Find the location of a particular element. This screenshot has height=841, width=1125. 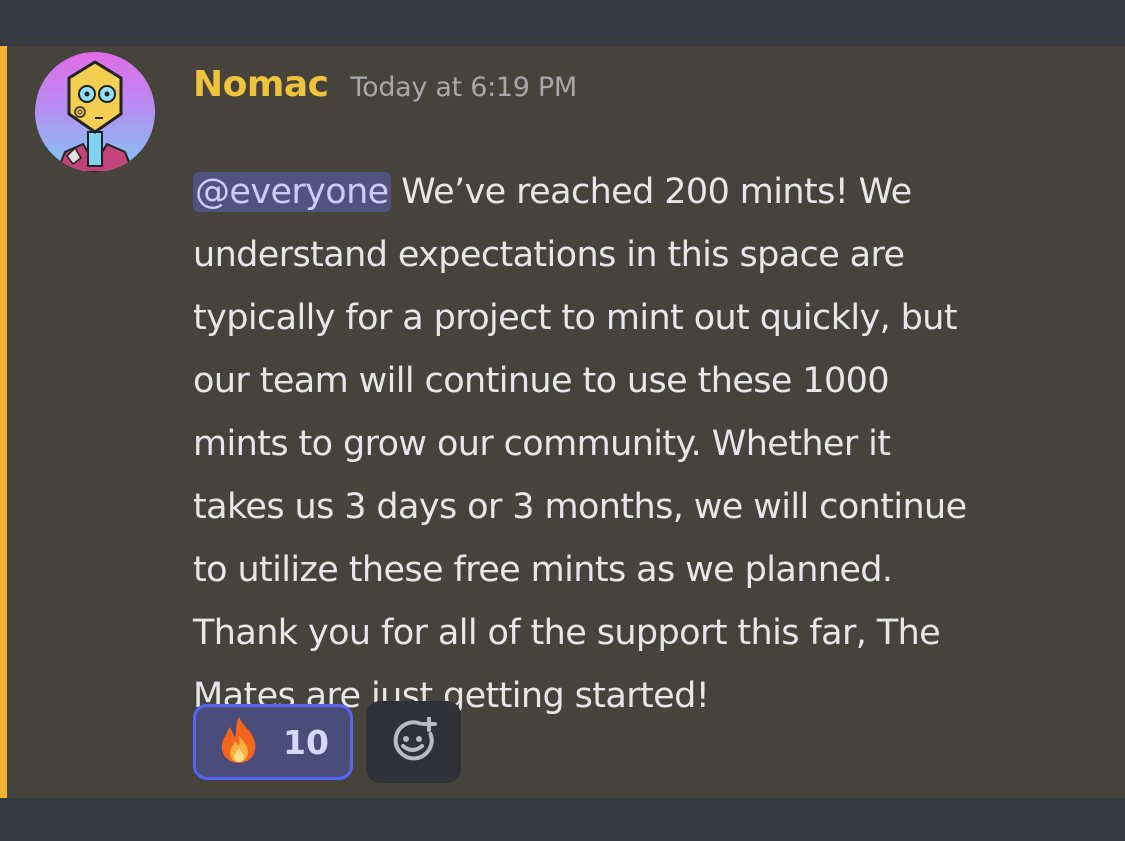

message-line: @everyone We’ve reached 200 mints! We is located at coordinates (645, 192).